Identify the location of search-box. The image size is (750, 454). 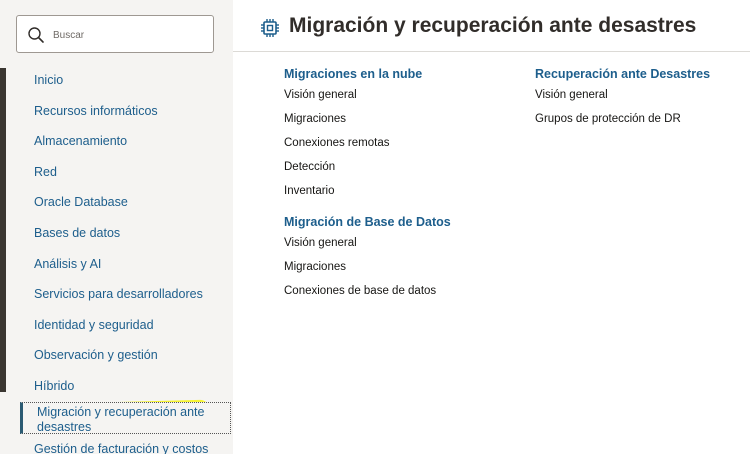
(115, 34).